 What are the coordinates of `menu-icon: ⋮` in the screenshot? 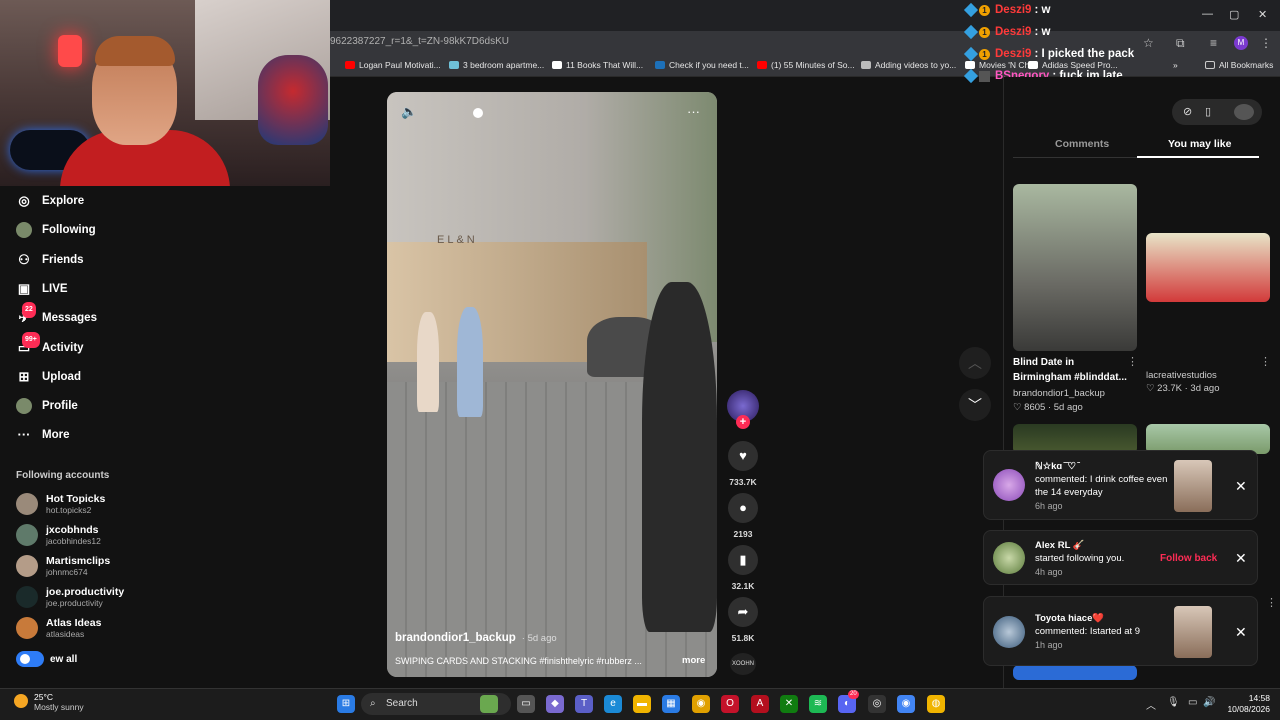 It's located at (1266, 43).